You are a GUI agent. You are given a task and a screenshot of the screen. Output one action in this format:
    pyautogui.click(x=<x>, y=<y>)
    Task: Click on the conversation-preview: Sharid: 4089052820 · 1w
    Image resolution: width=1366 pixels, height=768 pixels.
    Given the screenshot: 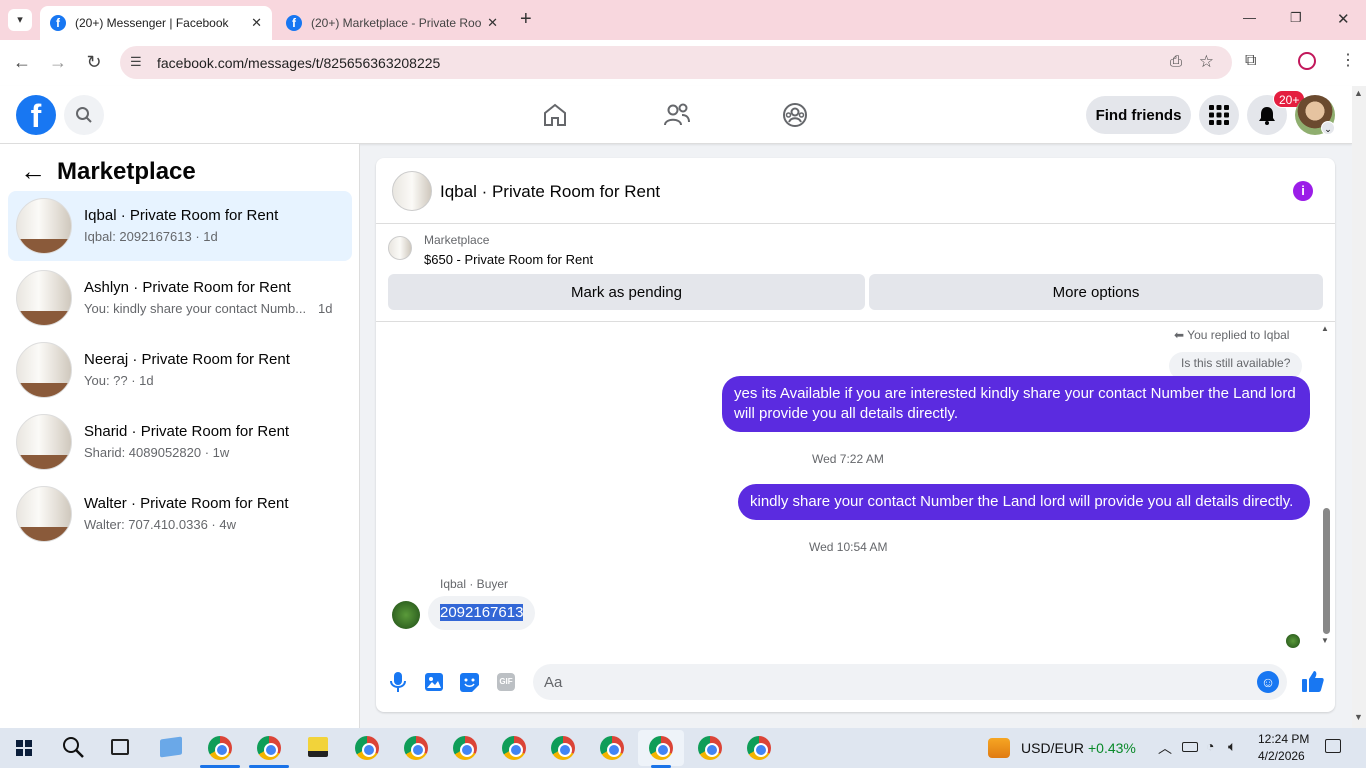 What is the action you would take?
    pyautogui.click(x=157, y=452)
    